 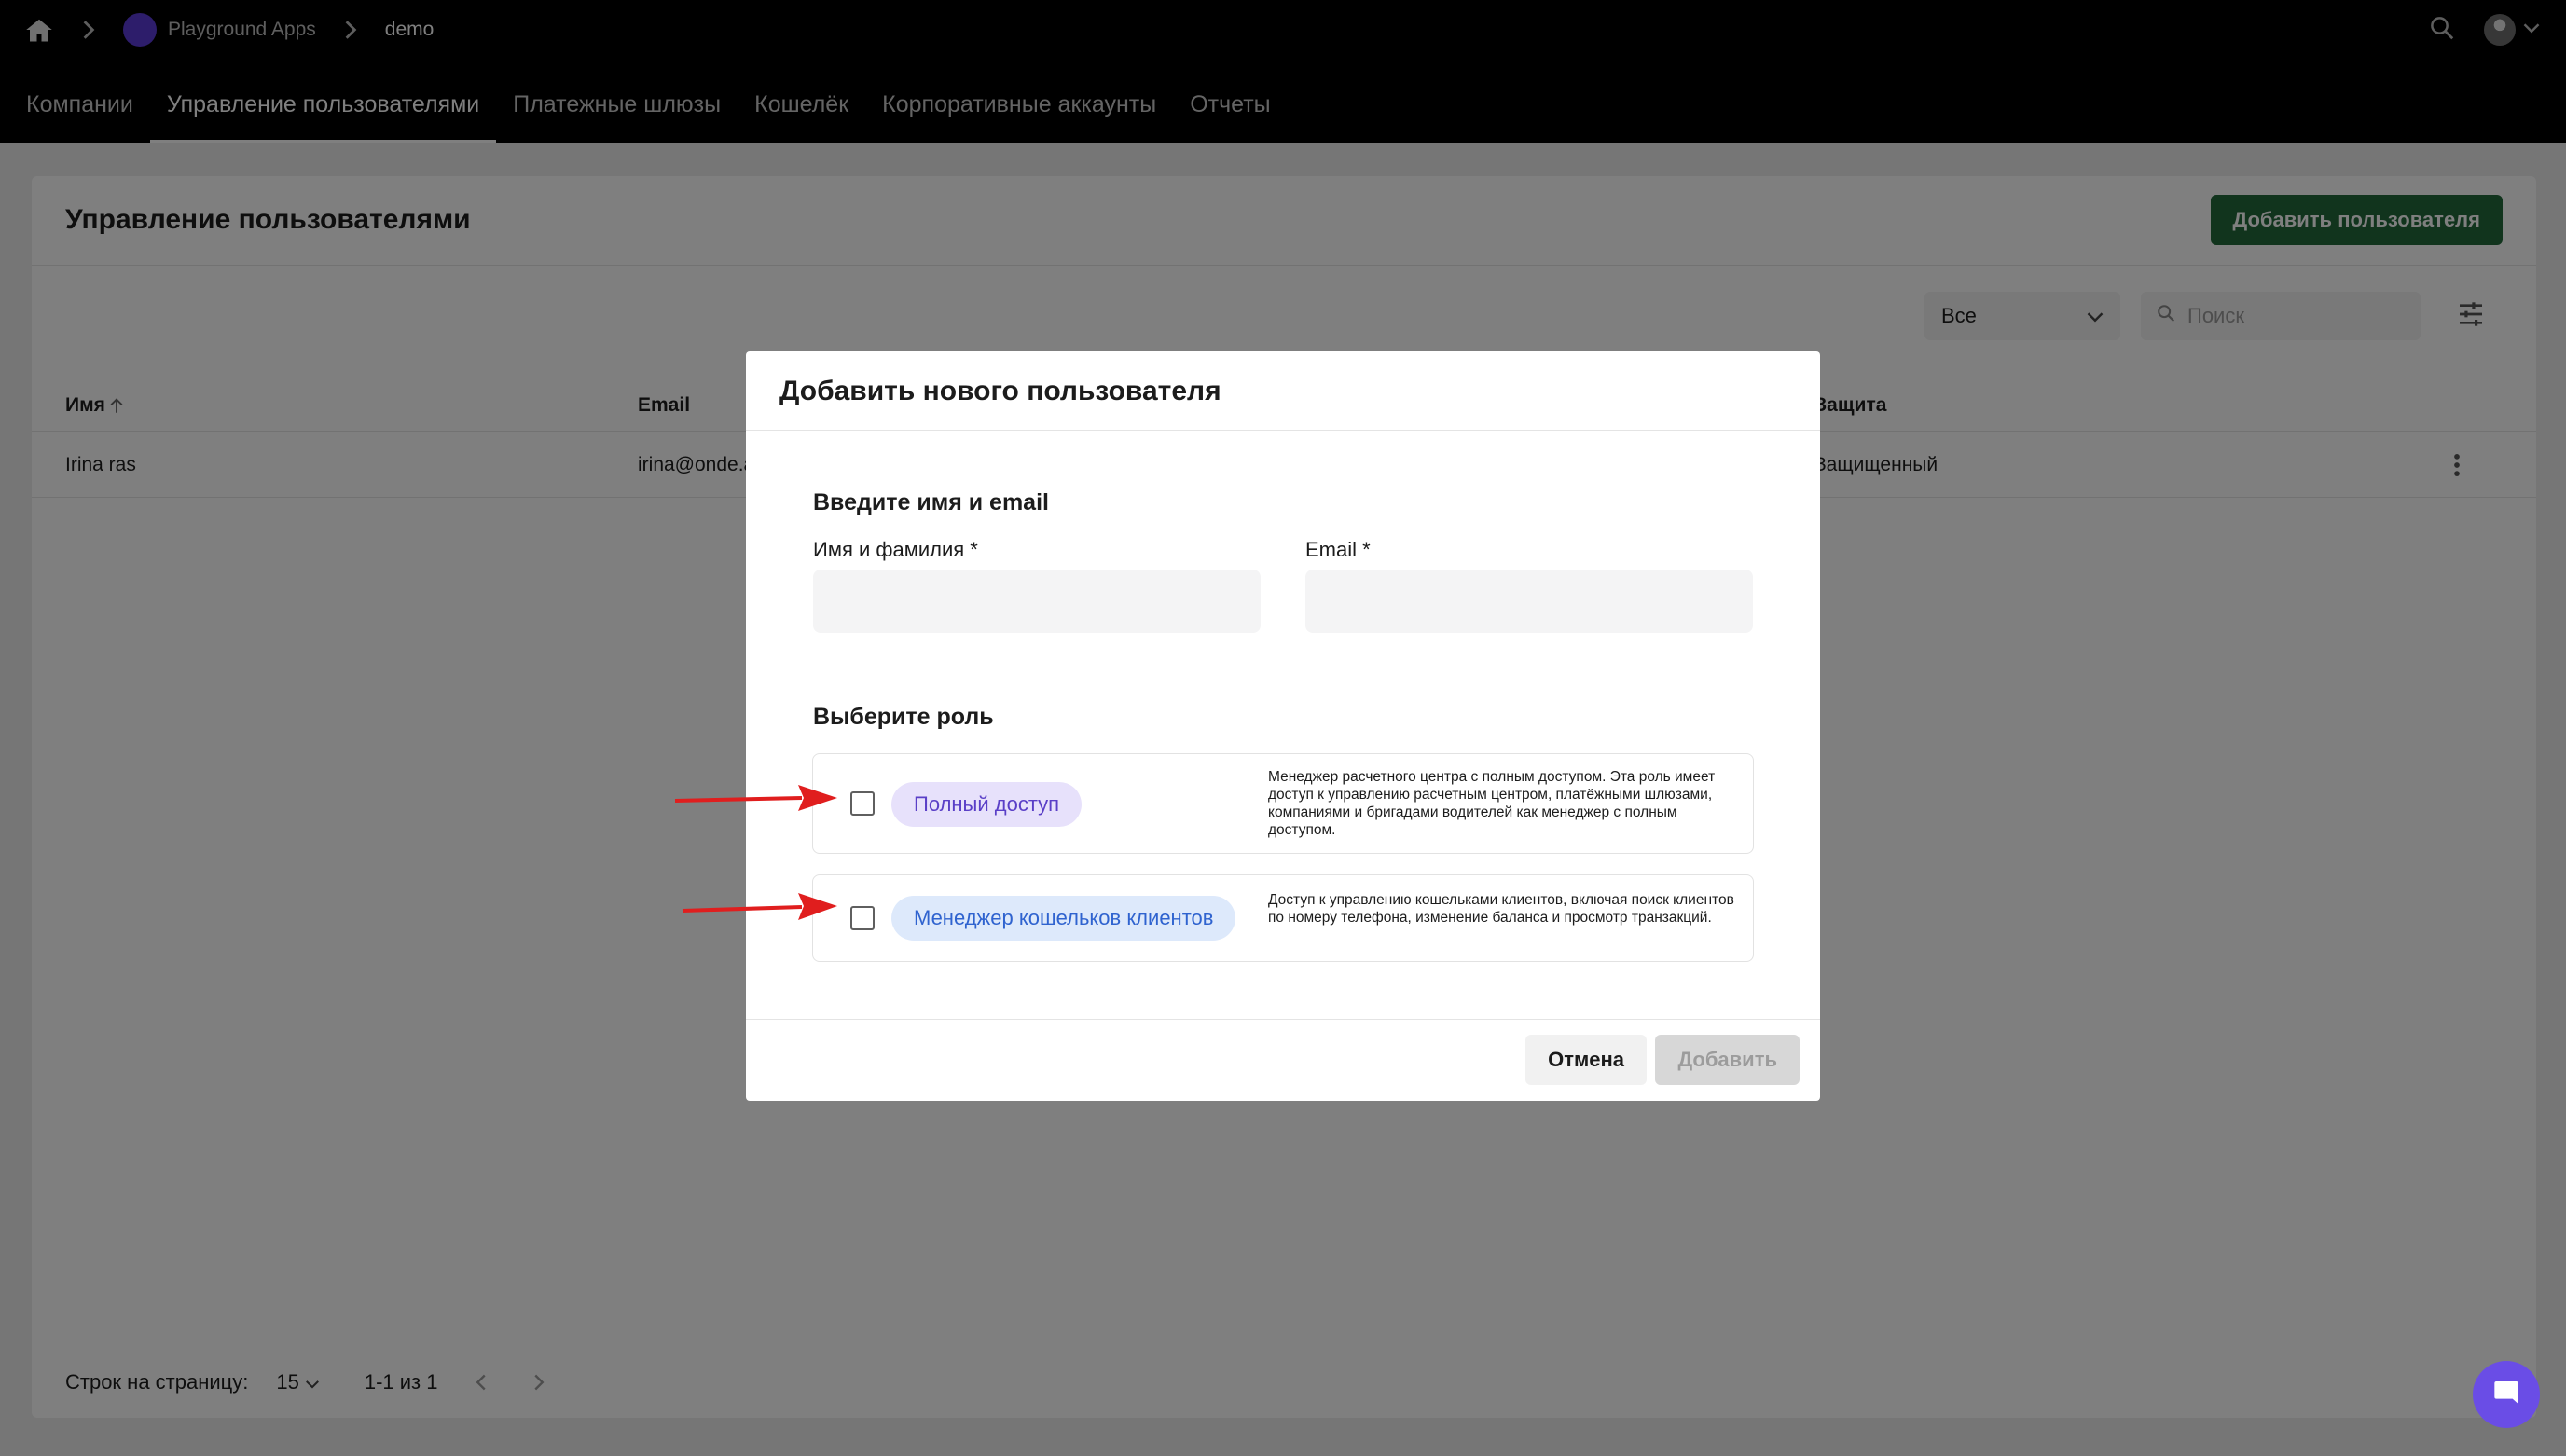 I want to click on chat-button, so click(x=2507, y=1394).